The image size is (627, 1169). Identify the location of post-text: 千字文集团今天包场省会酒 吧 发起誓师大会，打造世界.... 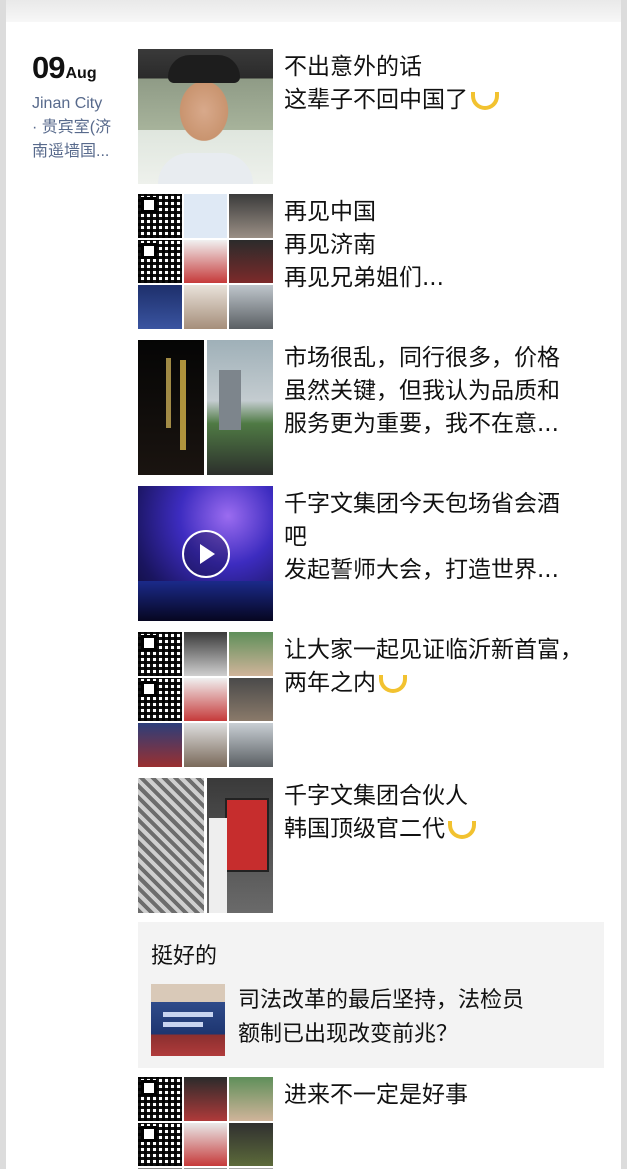
(445, 537).